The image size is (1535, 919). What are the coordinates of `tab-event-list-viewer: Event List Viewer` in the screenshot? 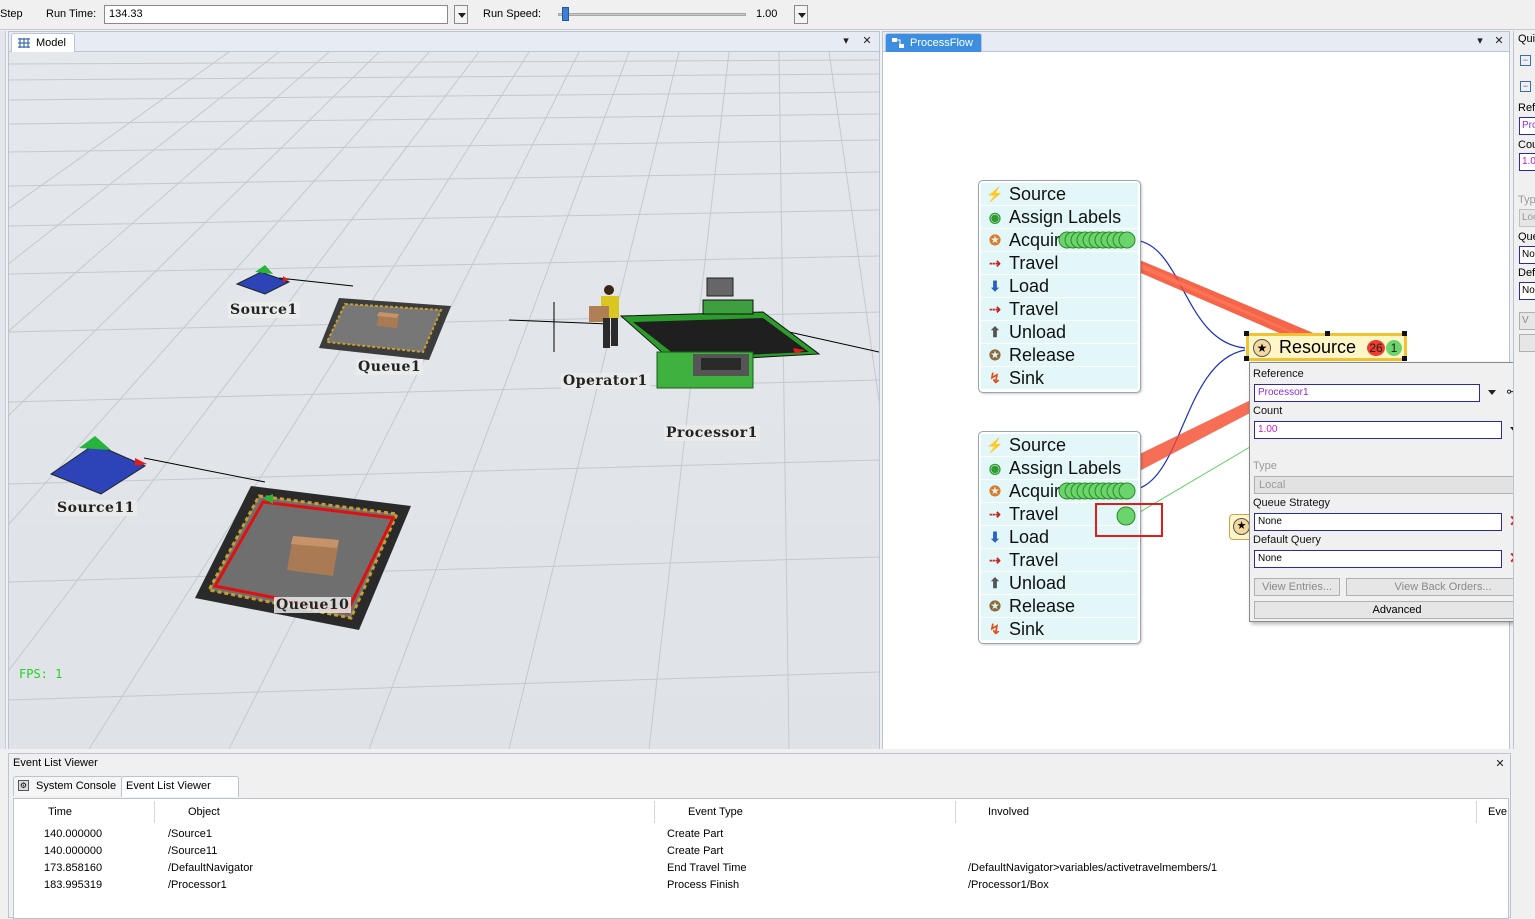 It's located at (180, 786).